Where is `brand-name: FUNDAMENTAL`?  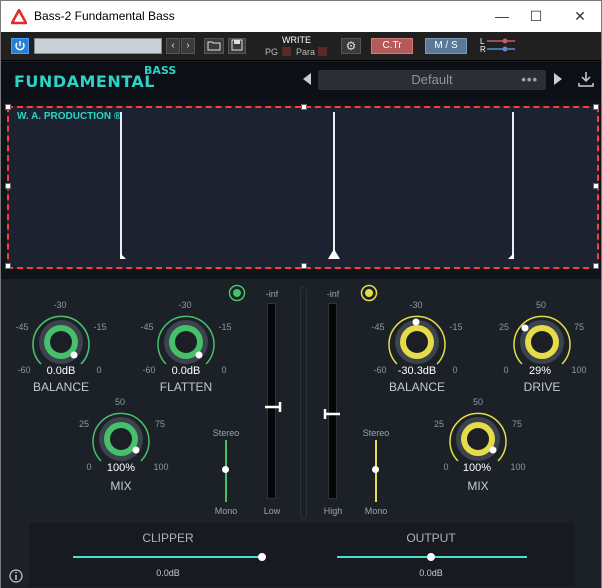 brand-name: FUNDAMENTAL is located at coordinates (84, 81).